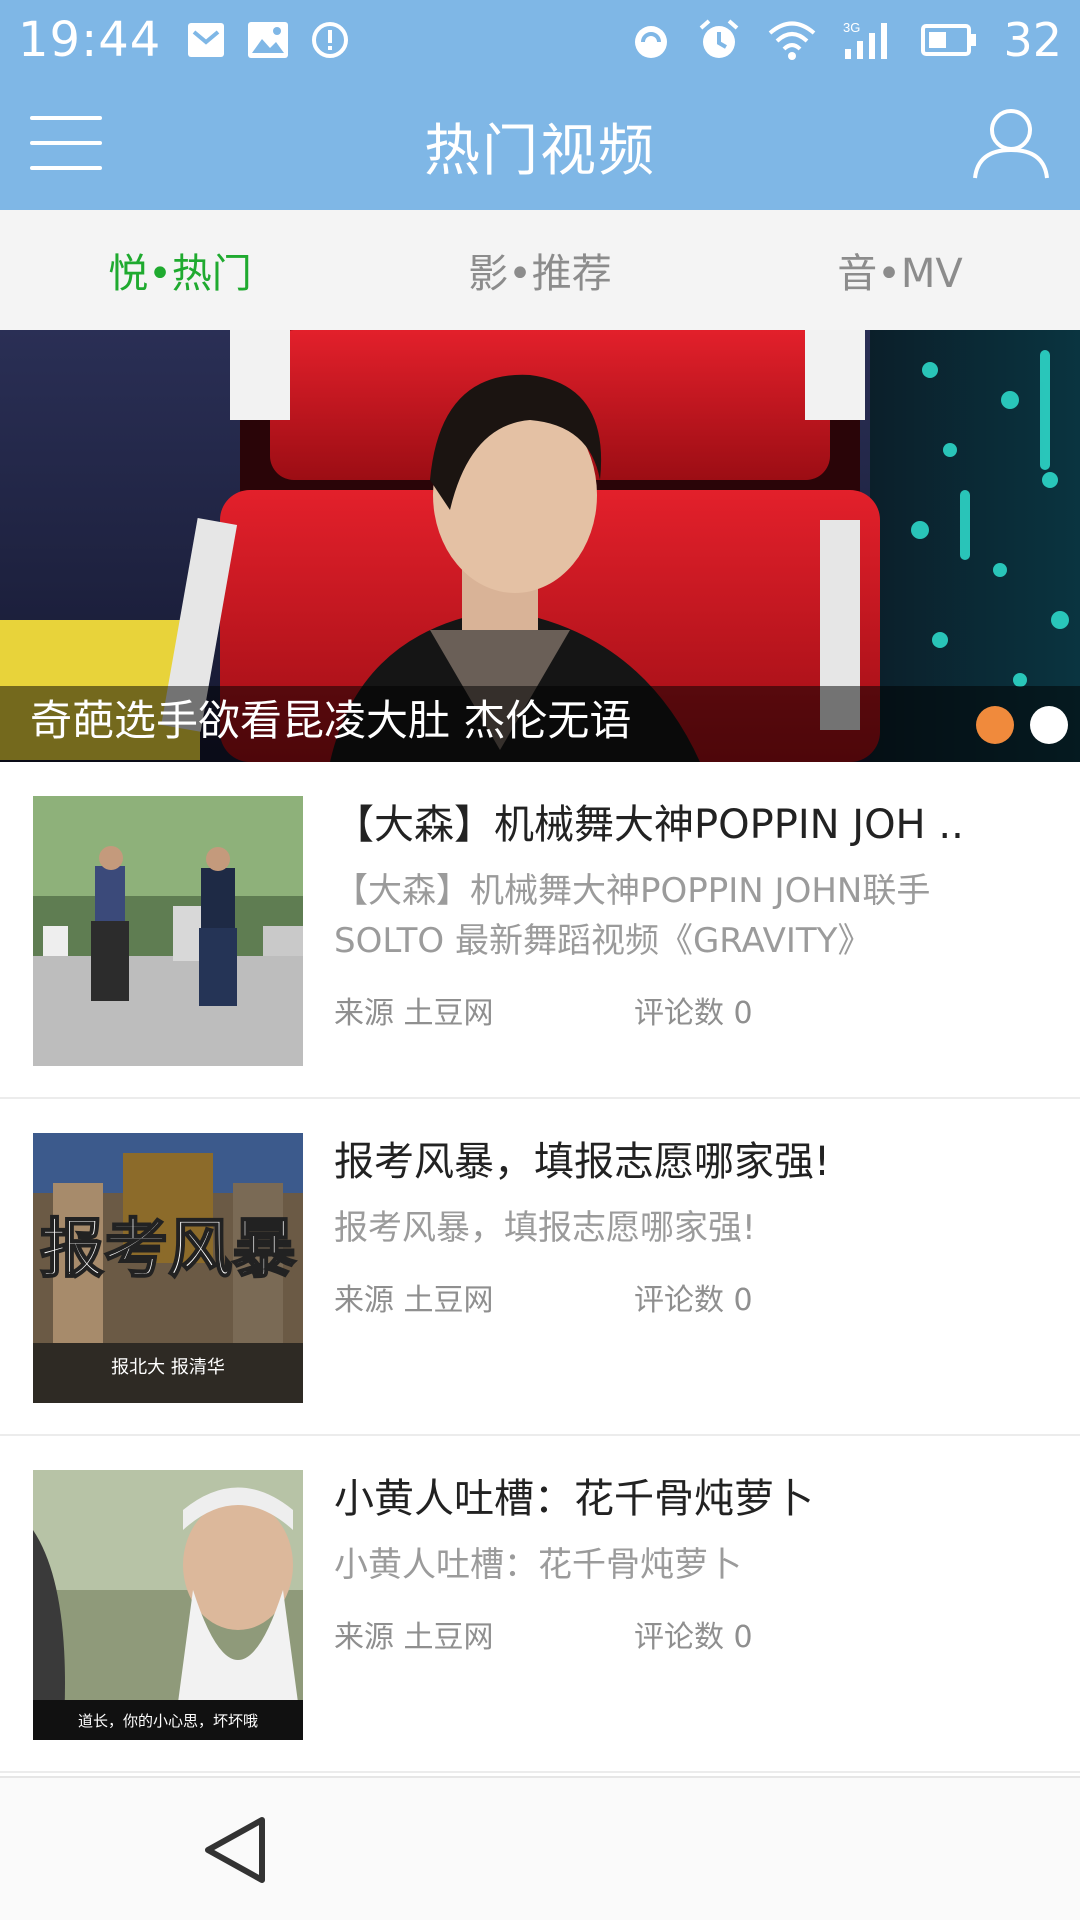 The width and height of the screenshot is (1080, 1920). I want to click on thumbnail-caption: 道长，你的小心思，坏坏哦, so click(168, 1721).